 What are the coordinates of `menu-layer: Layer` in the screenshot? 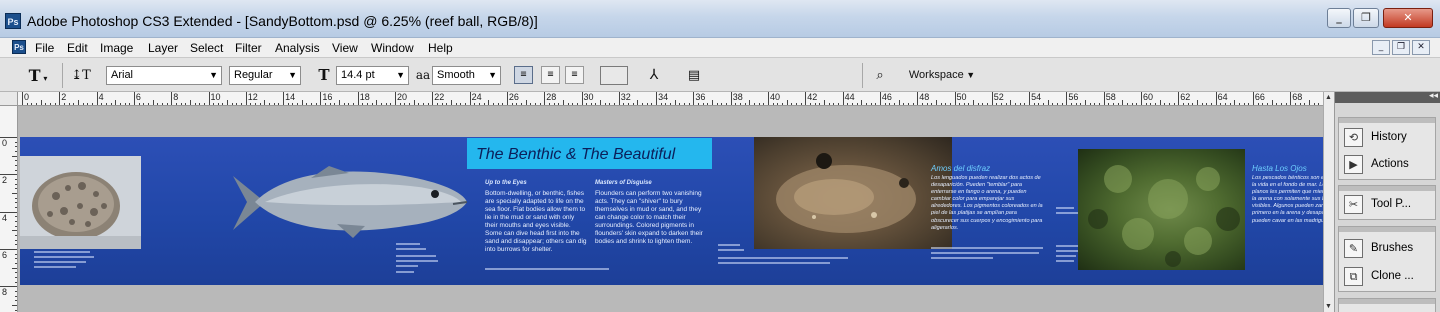 It's located at (163, 48).